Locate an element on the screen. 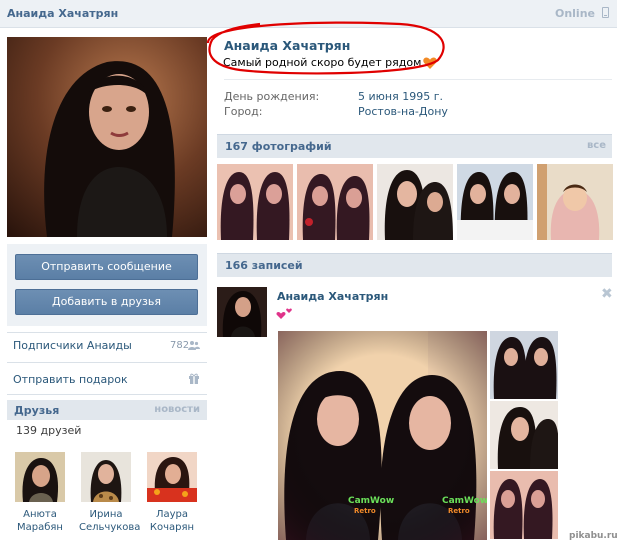 The width and height of the screenshot is (617, 547). friend-last-name: Сельчукова is located at coordinates (109, 527).